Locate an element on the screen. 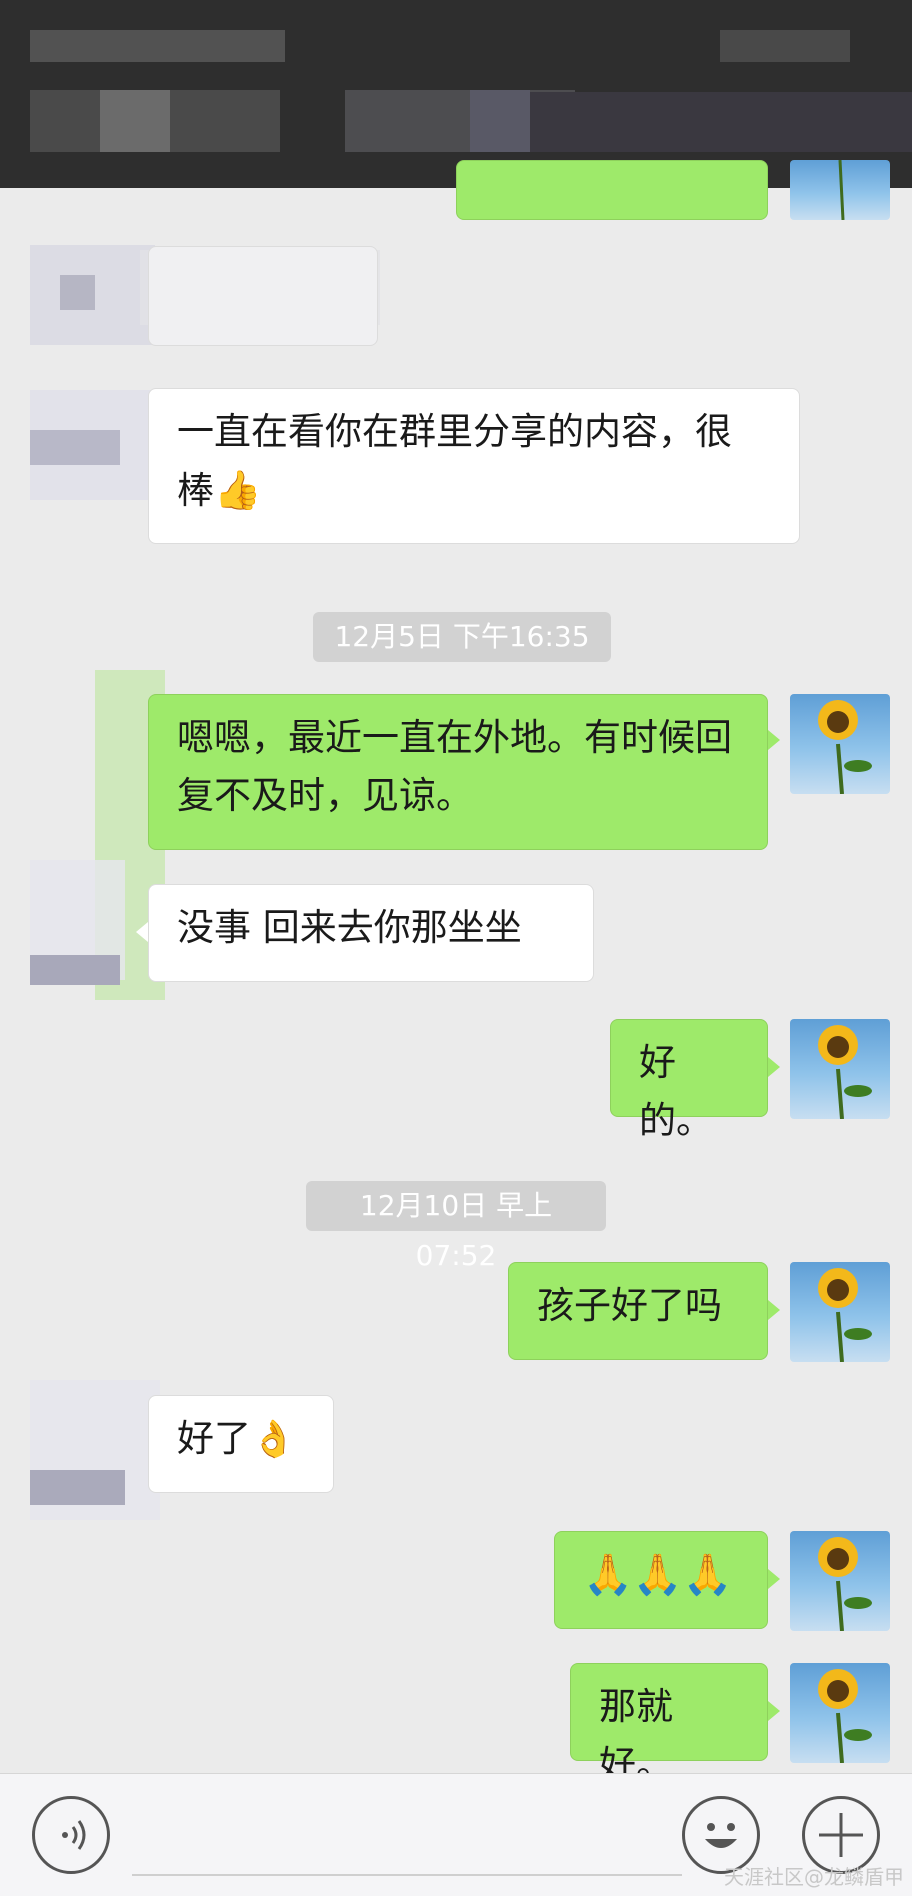 The image size is (912, 1896). input-bar: 天涯社区@龙鳞盾甲 is located at coordinates (456, 1834).